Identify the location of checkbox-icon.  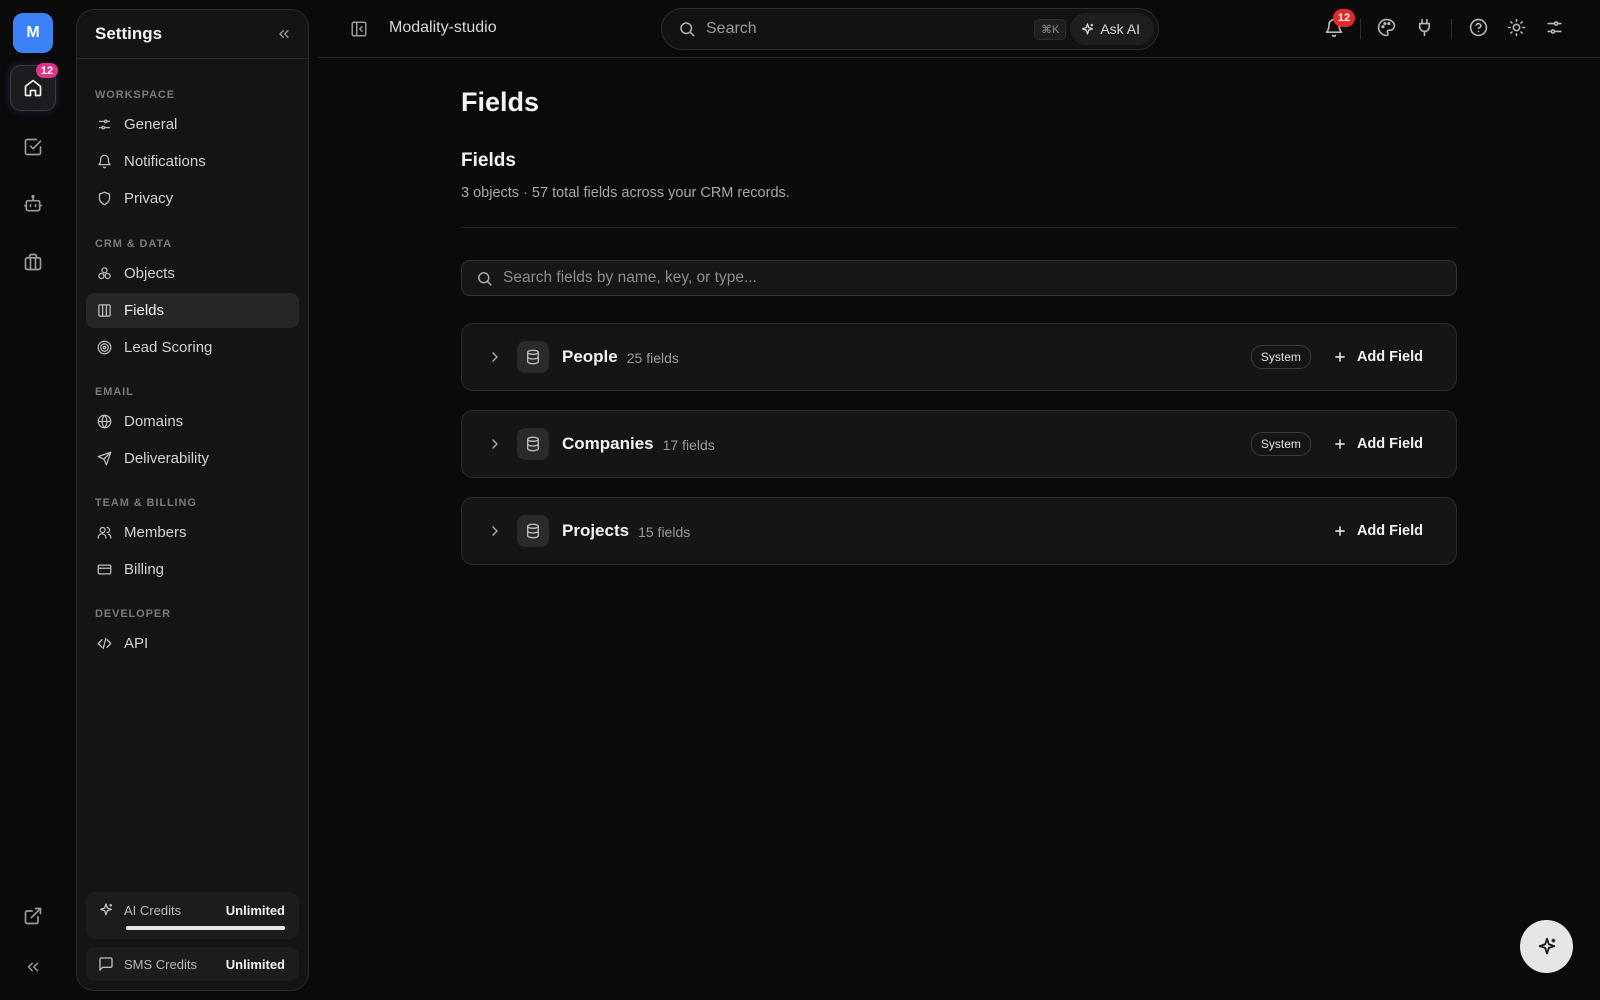
(33, 147).